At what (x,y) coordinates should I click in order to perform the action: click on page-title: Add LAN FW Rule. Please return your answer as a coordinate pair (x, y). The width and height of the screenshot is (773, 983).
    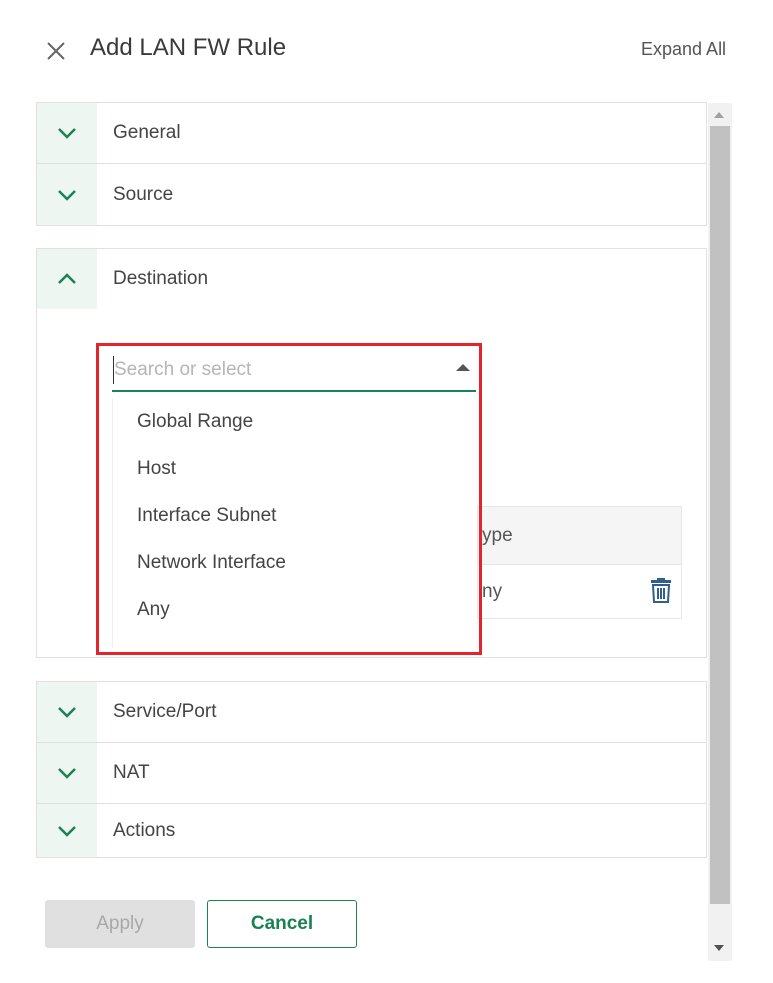
    Looking at the image, I should click on (188, 47).